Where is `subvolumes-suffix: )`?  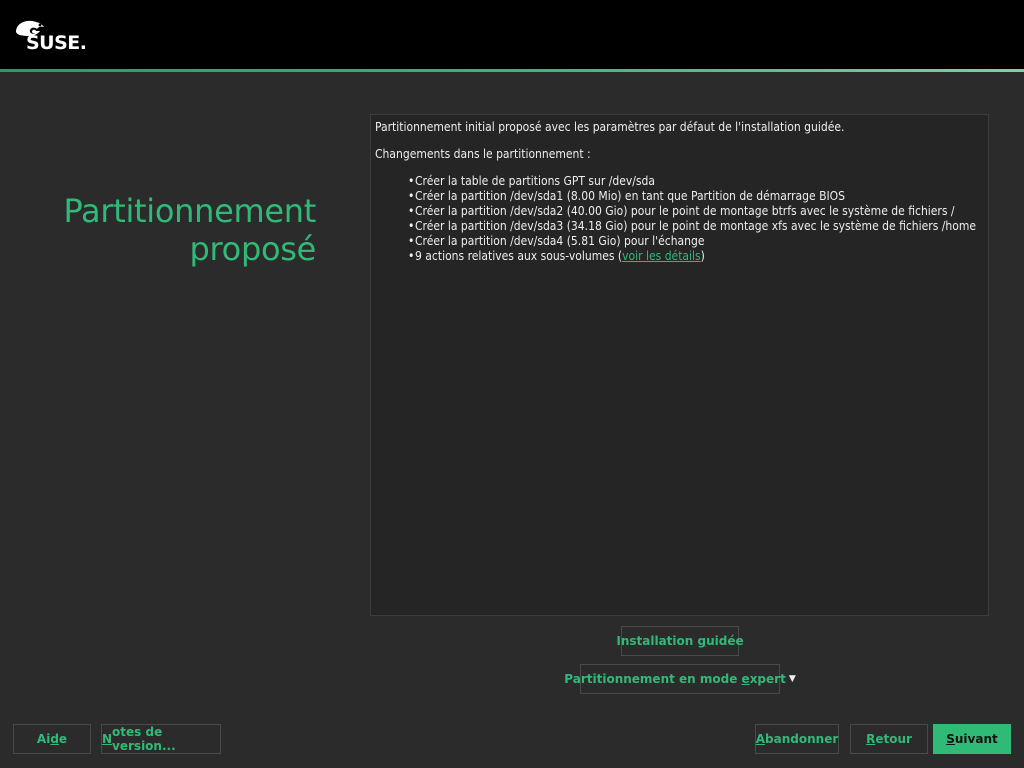
subvolumes-suffix: ) is located at coordinates (702, 256).